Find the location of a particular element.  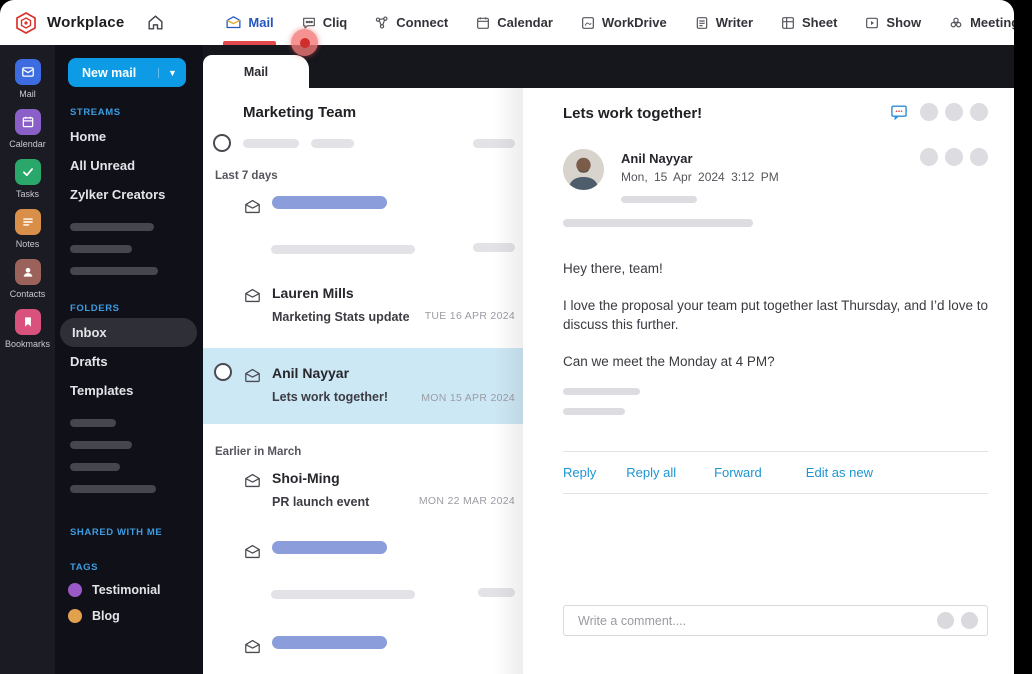

subject-skeleton-bar is located at coordinates (329, 202).